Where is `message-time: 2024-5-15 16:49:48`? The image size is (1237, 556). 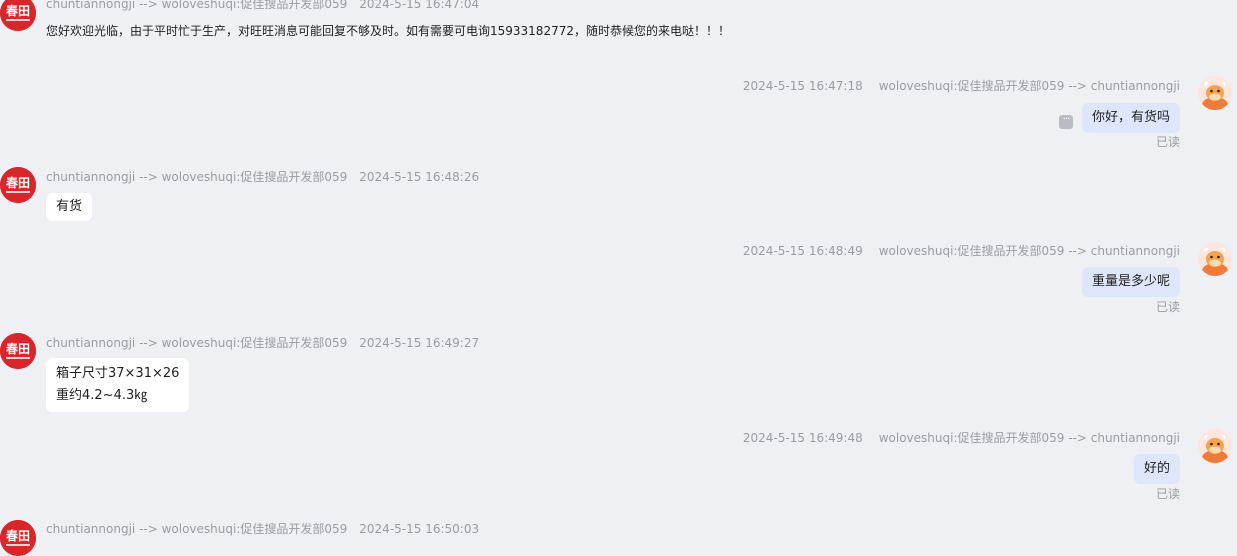
message-time: 2024-5-15 16:49:48 is located at coordinates (802, 438).